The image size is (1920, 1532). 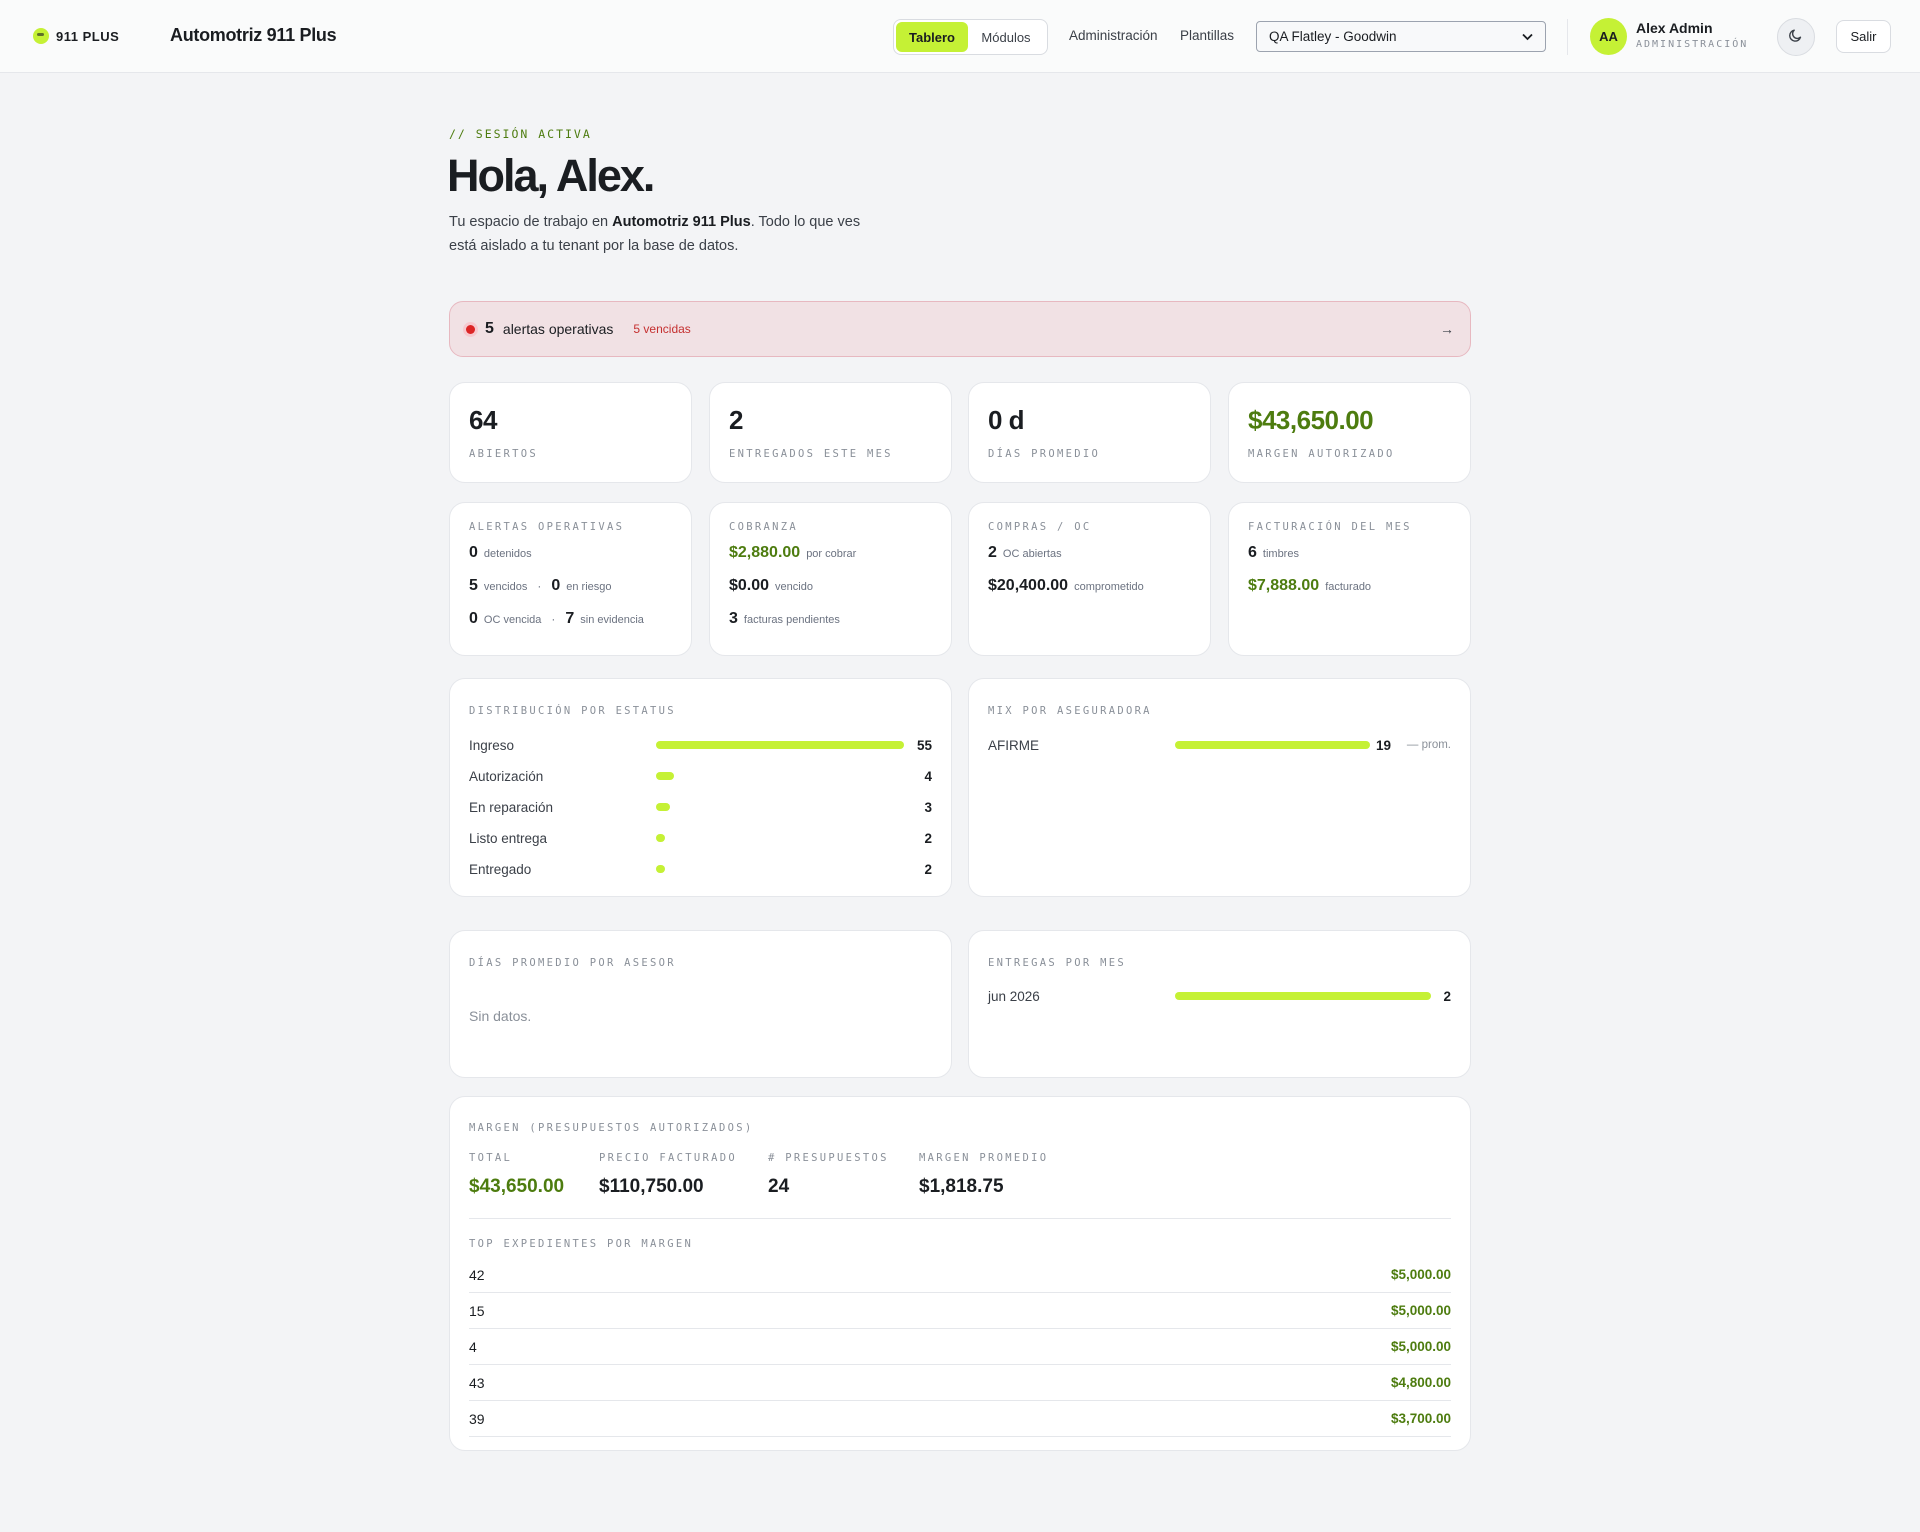 What do you see at coordinates (88, 36) in the screenshot?
I see `brand-name: 911 PLUS` at bounding box center [88, 36].